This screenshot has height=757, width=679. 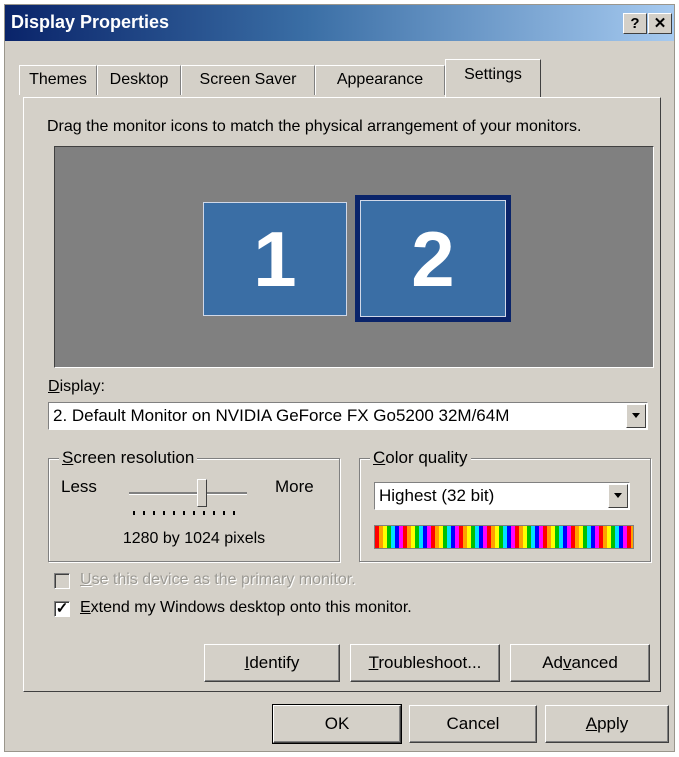 I want to click on close-icon: ✕, so click(x=660, y=23).